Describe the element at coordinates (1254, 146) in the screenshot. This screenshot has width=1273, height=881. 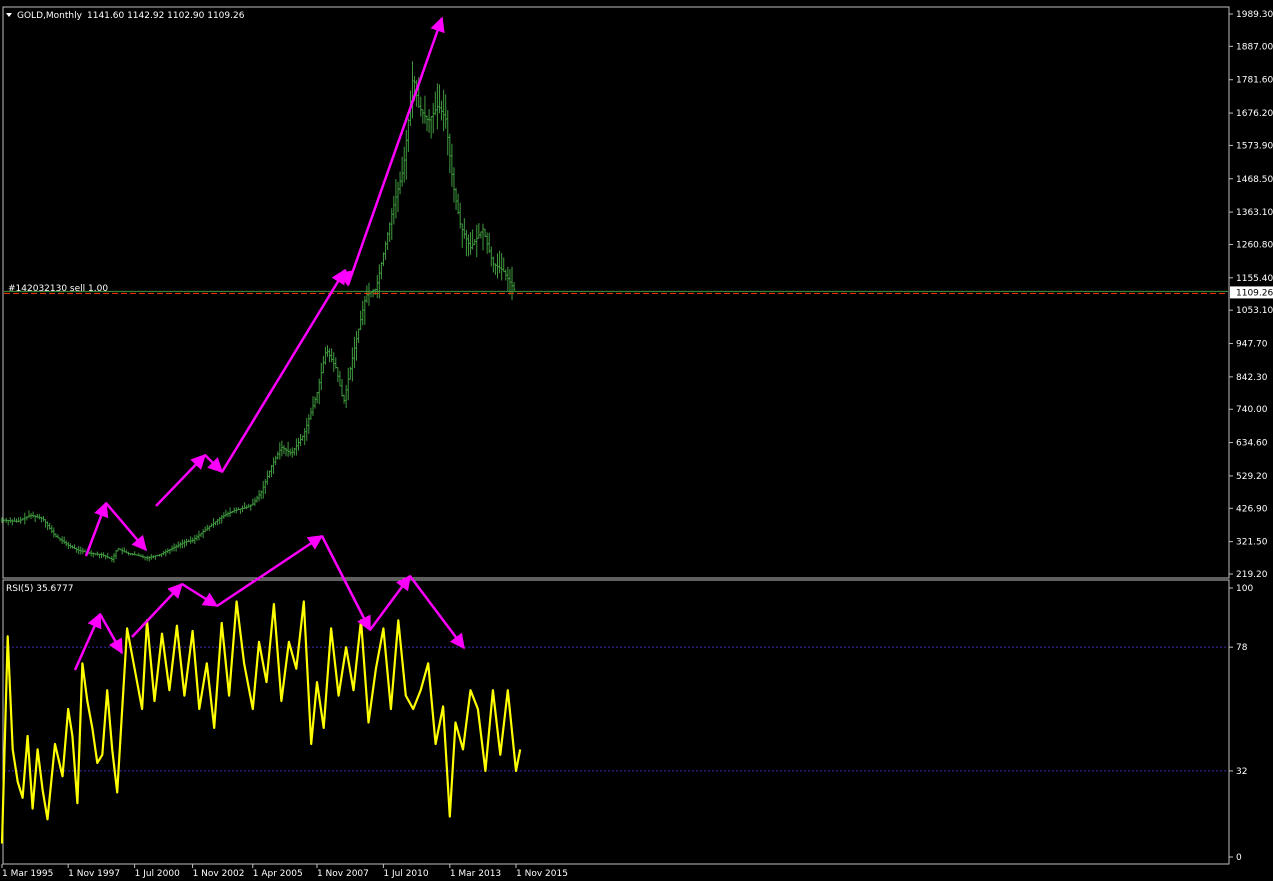
I see `price-tick-label: 1573.90` at that location.